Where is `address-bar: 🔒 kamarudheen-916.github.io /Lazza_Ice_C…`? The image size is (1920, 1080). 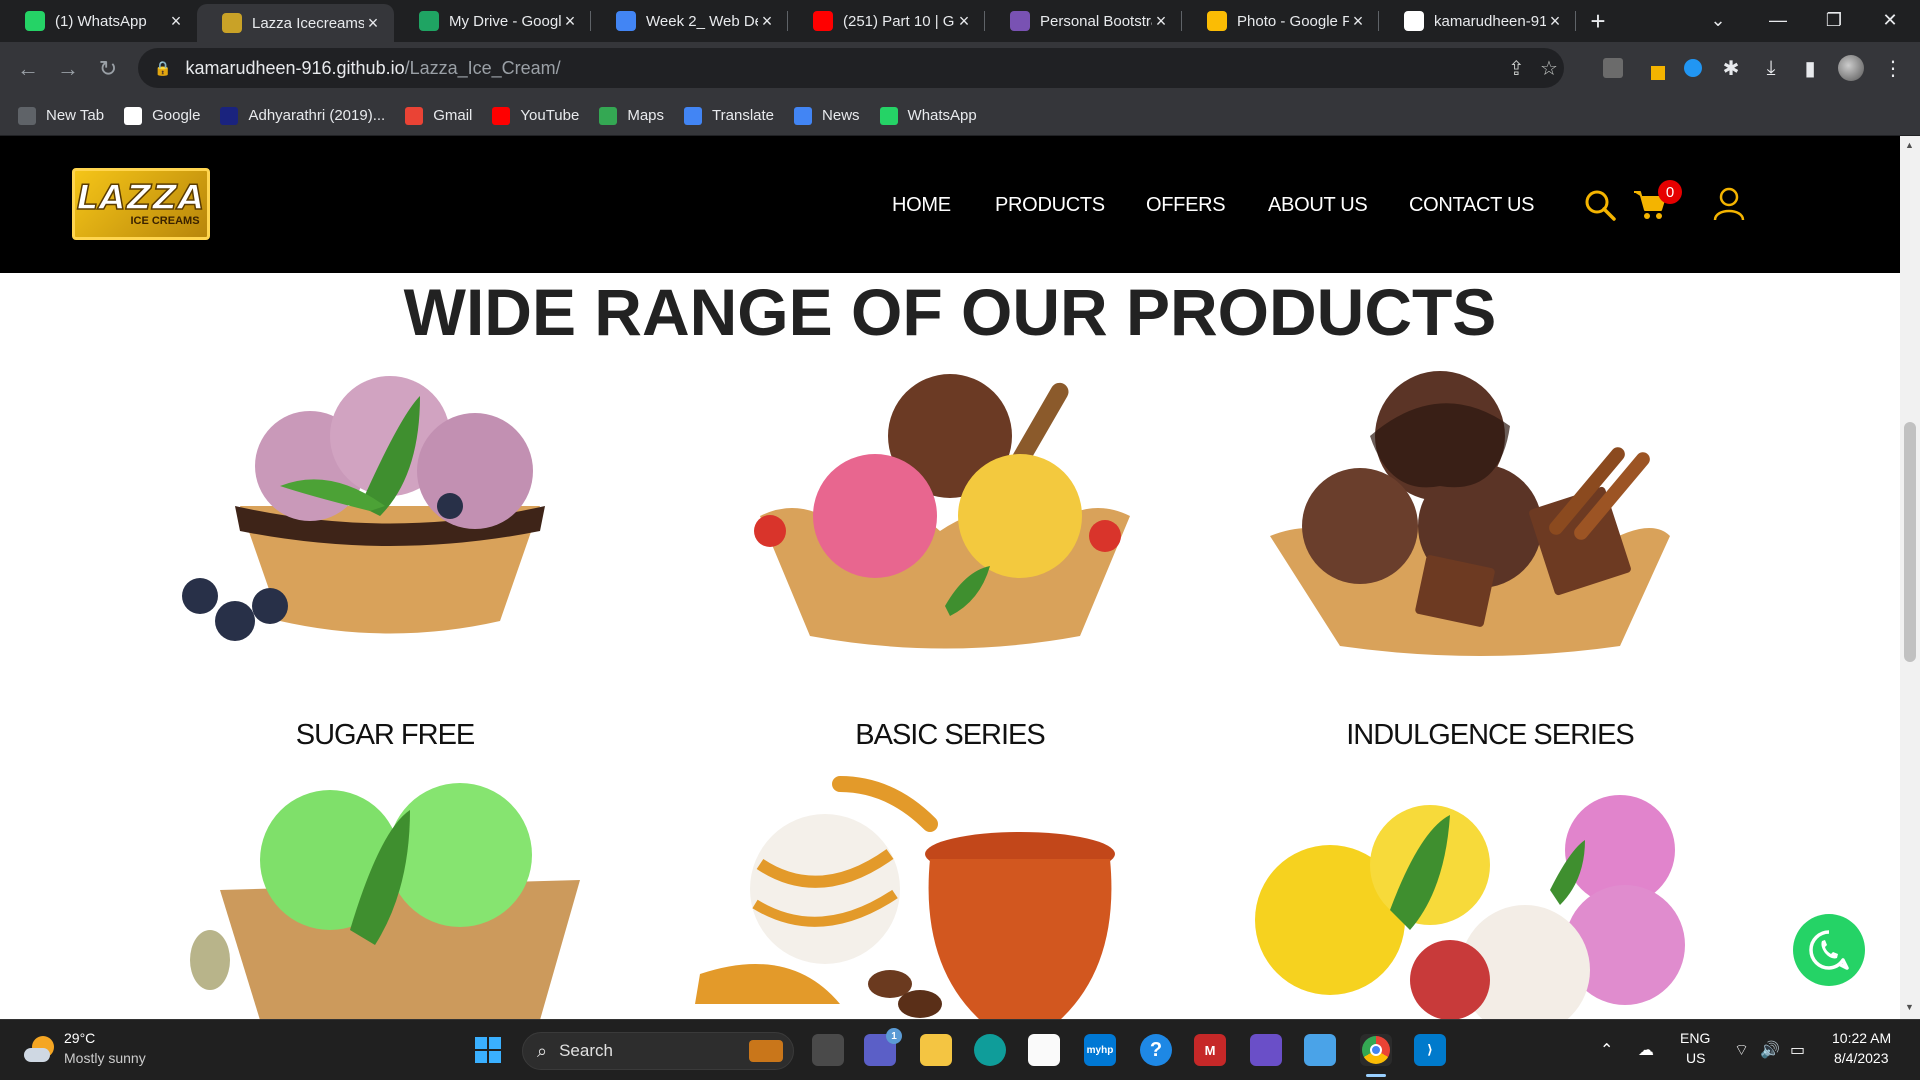
address-bar: 🔒 kamarudheen-916.github.io /Lazza_Ice_C… is located at coordinates (851, 68).